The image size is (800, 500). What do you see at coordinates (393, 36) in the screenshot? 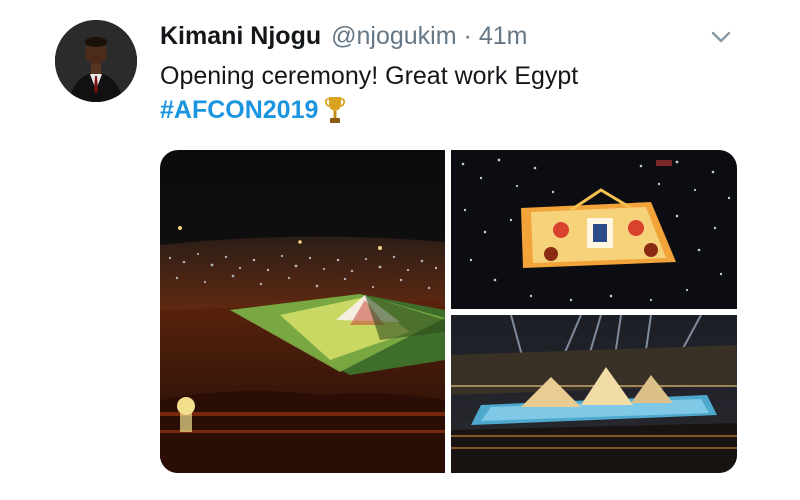
I see `author-handle: @njogukim` at bounding box center [393, 36].